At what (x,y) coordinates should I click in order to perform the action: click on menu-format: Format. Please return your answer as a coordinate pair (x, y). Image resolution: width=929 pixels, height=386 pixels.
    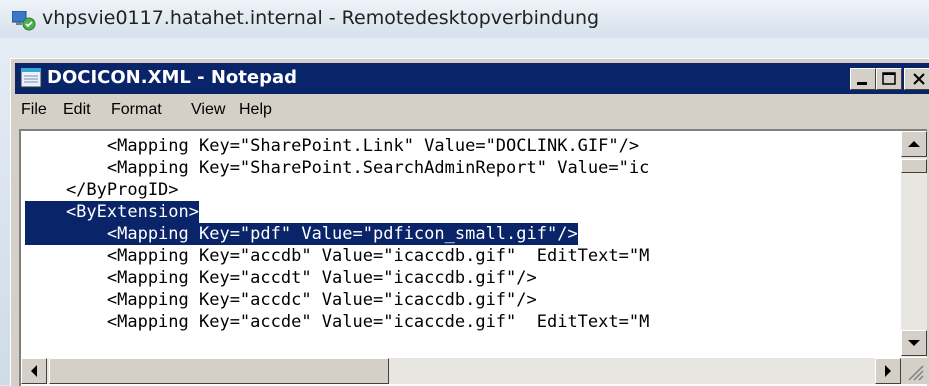
    Looking at the image, I should click on (136, 110).